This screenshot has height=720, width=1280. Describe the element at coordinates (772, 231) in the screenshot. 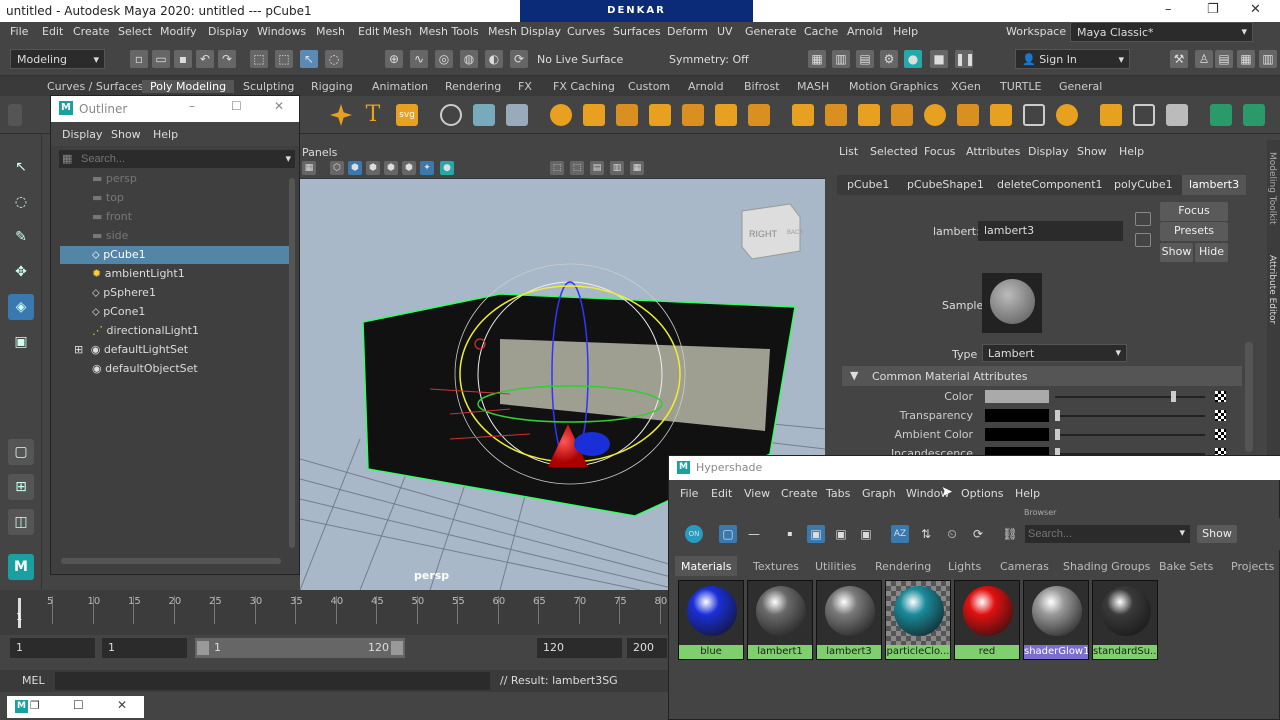

I see `view-cube: RIGHT BACK` at that location.